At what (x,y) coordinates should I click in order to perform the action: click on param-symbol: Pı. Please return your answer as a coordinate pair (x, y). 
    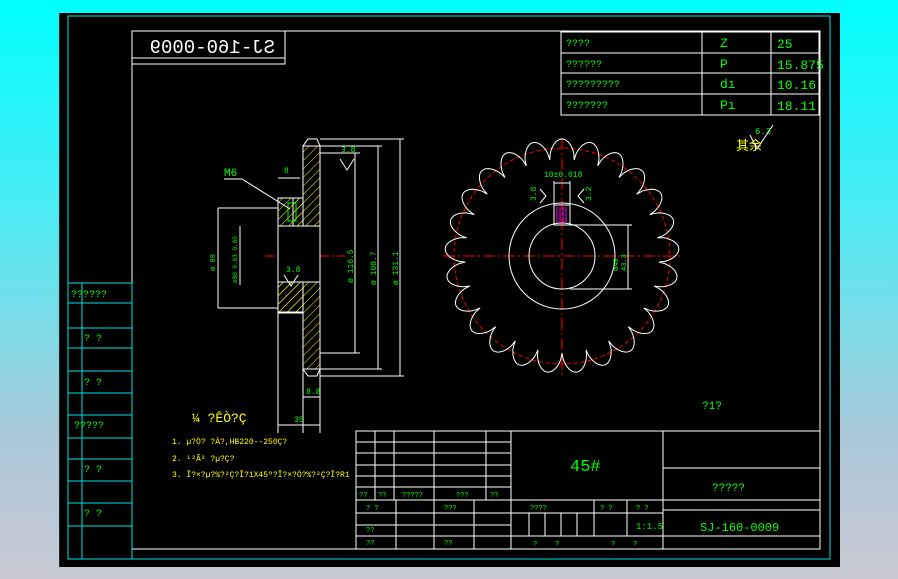
    Looking at the image, I should click on (728, 105).